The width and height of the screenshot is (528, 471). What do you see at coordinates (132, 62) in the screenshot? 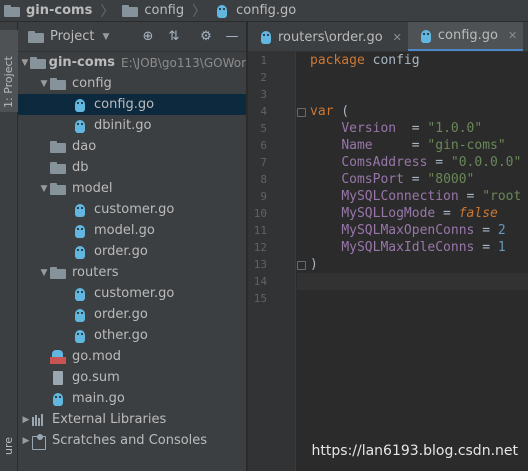
I see `tree-item: ▼ gin-coms E:\JOB\go113\GOWor` at bounding box center [132, 62].